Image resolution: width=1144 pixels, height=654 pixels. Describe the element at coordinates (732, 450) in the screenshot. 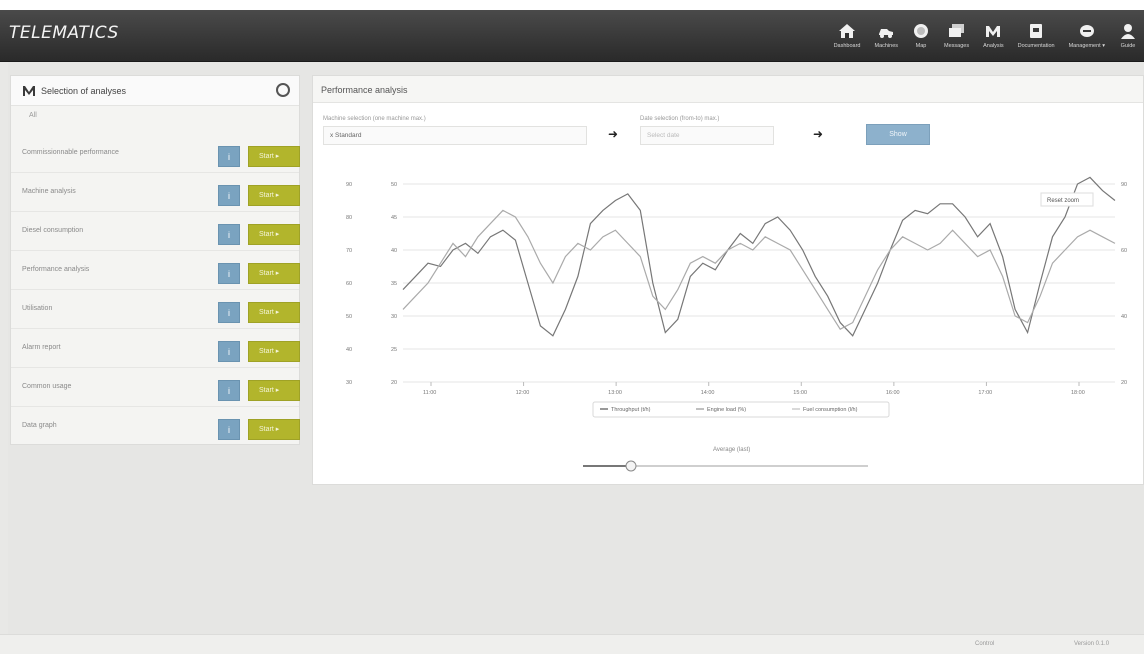

I see `slider-label: Average (last)` at that location.